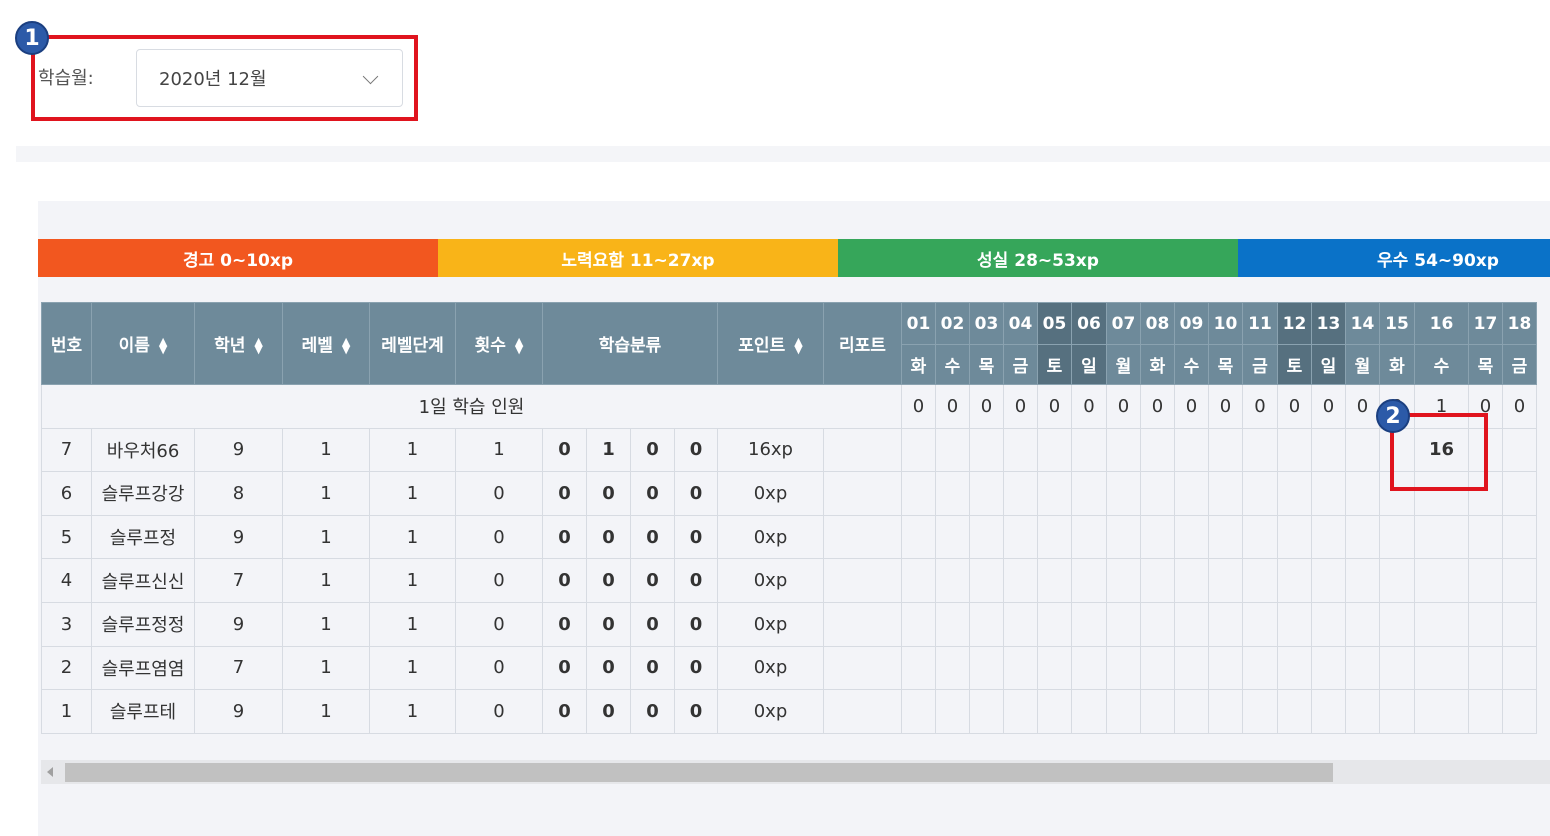 Image resolution: width=1550 pixels, height=836 pixels. I want to click on header-level-label: 레벨, so click(317, 346).